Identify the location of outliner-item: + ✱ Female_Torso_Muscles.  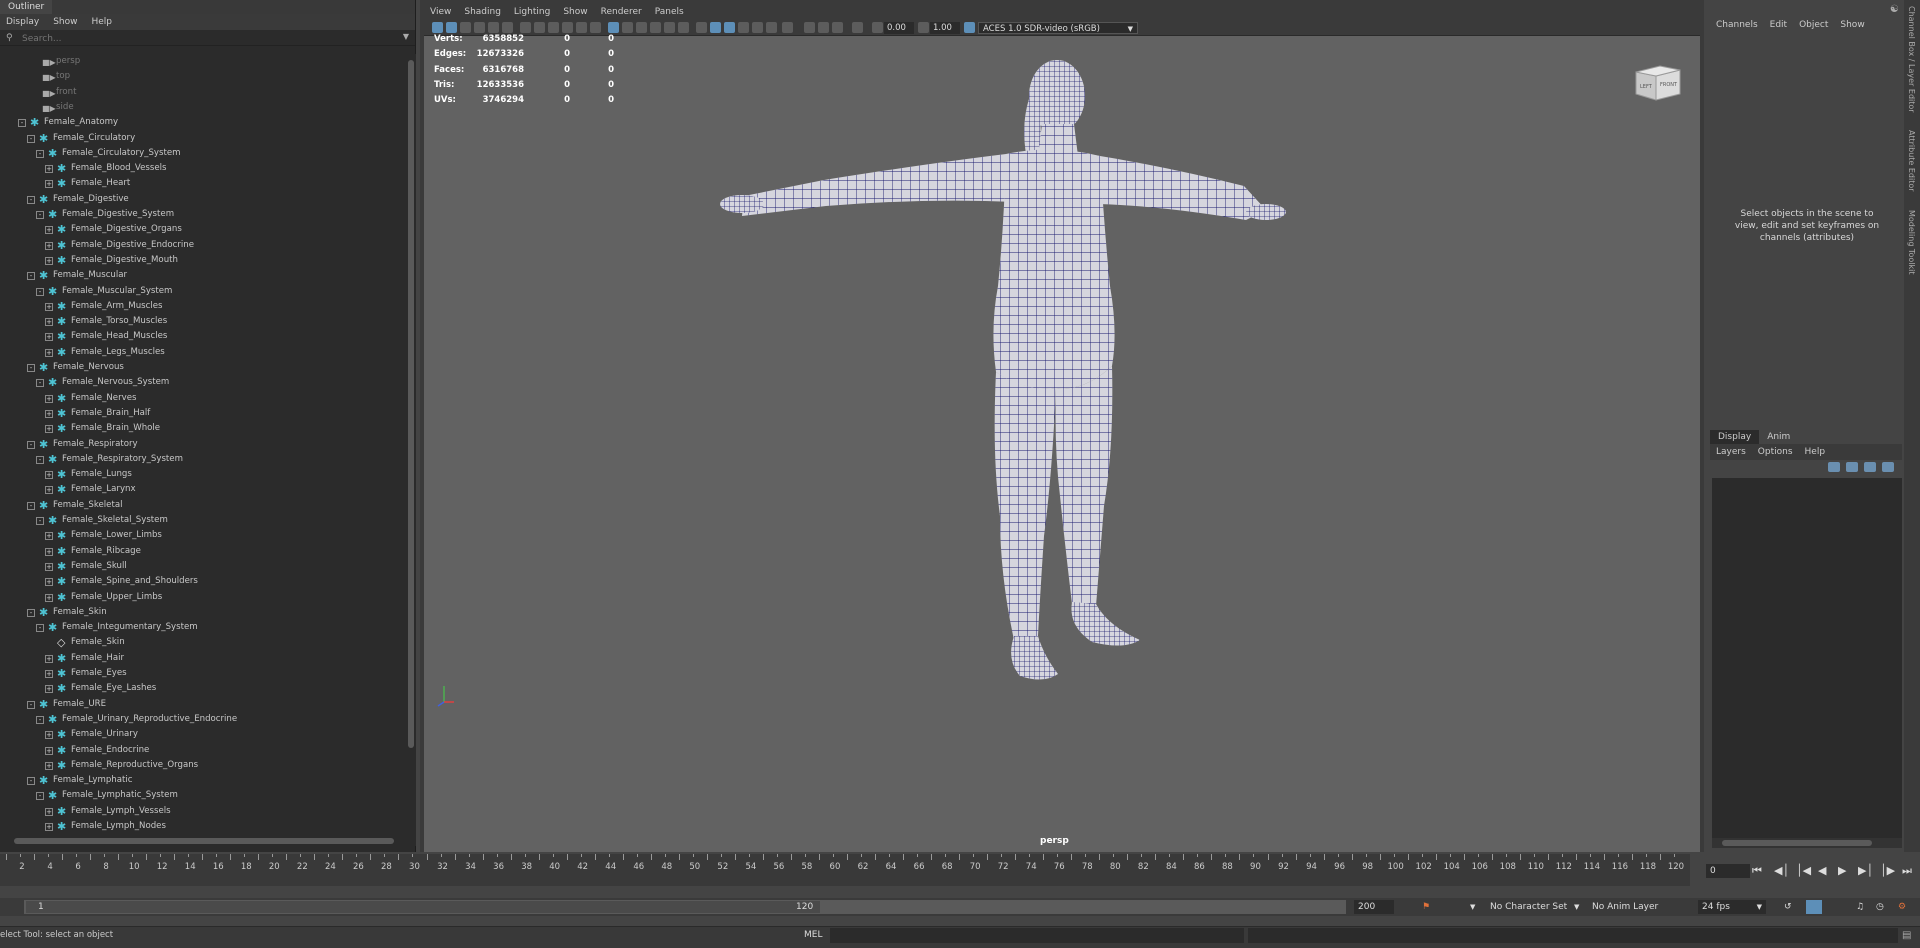
(203, 321).